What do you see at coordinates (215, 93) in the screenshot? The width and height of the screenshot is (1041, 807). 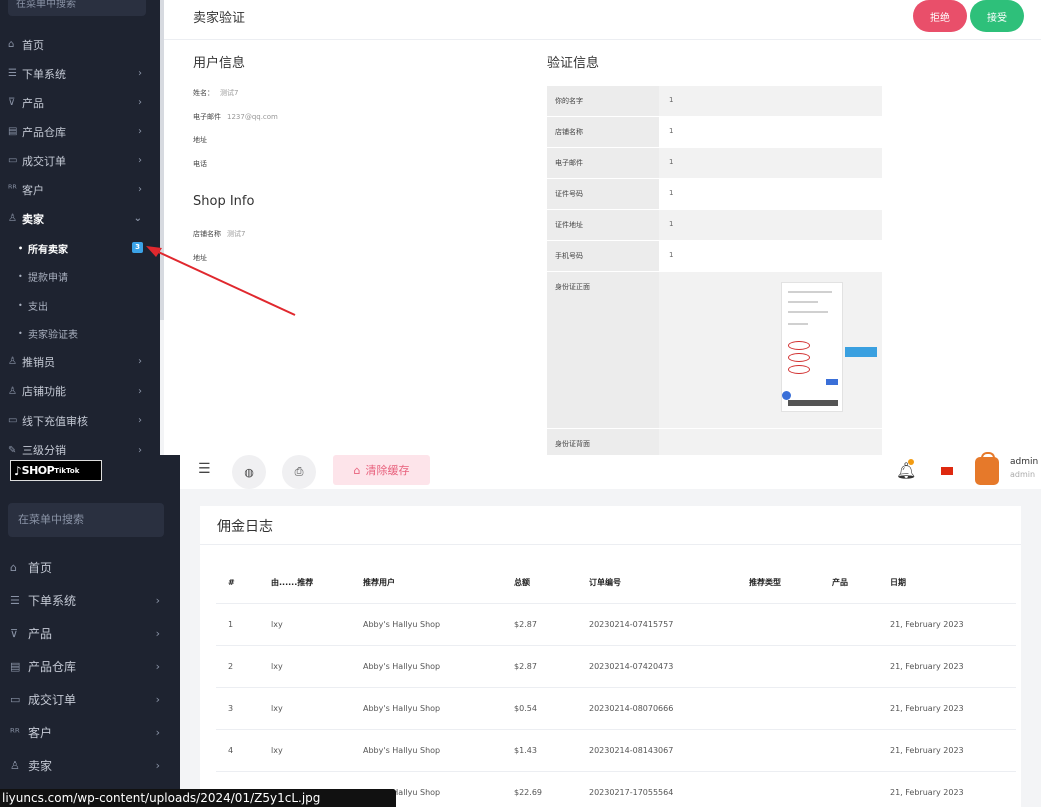 I see `user-field: 姓名： 测试7` at bounding box center [215, 93].